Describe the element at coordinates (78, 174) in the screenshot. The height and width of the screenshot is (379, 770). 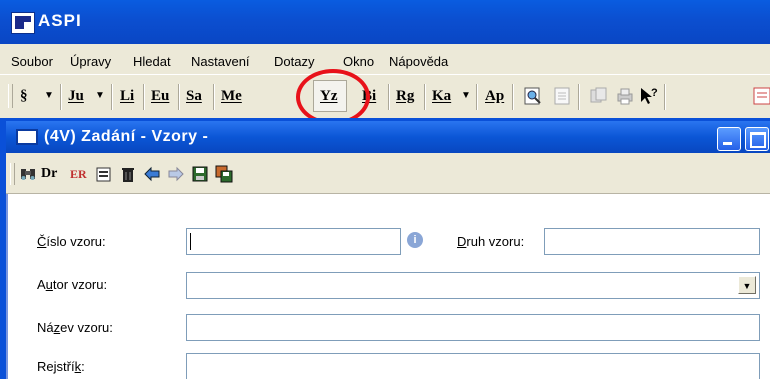
I see `er-button: ER` at that location.